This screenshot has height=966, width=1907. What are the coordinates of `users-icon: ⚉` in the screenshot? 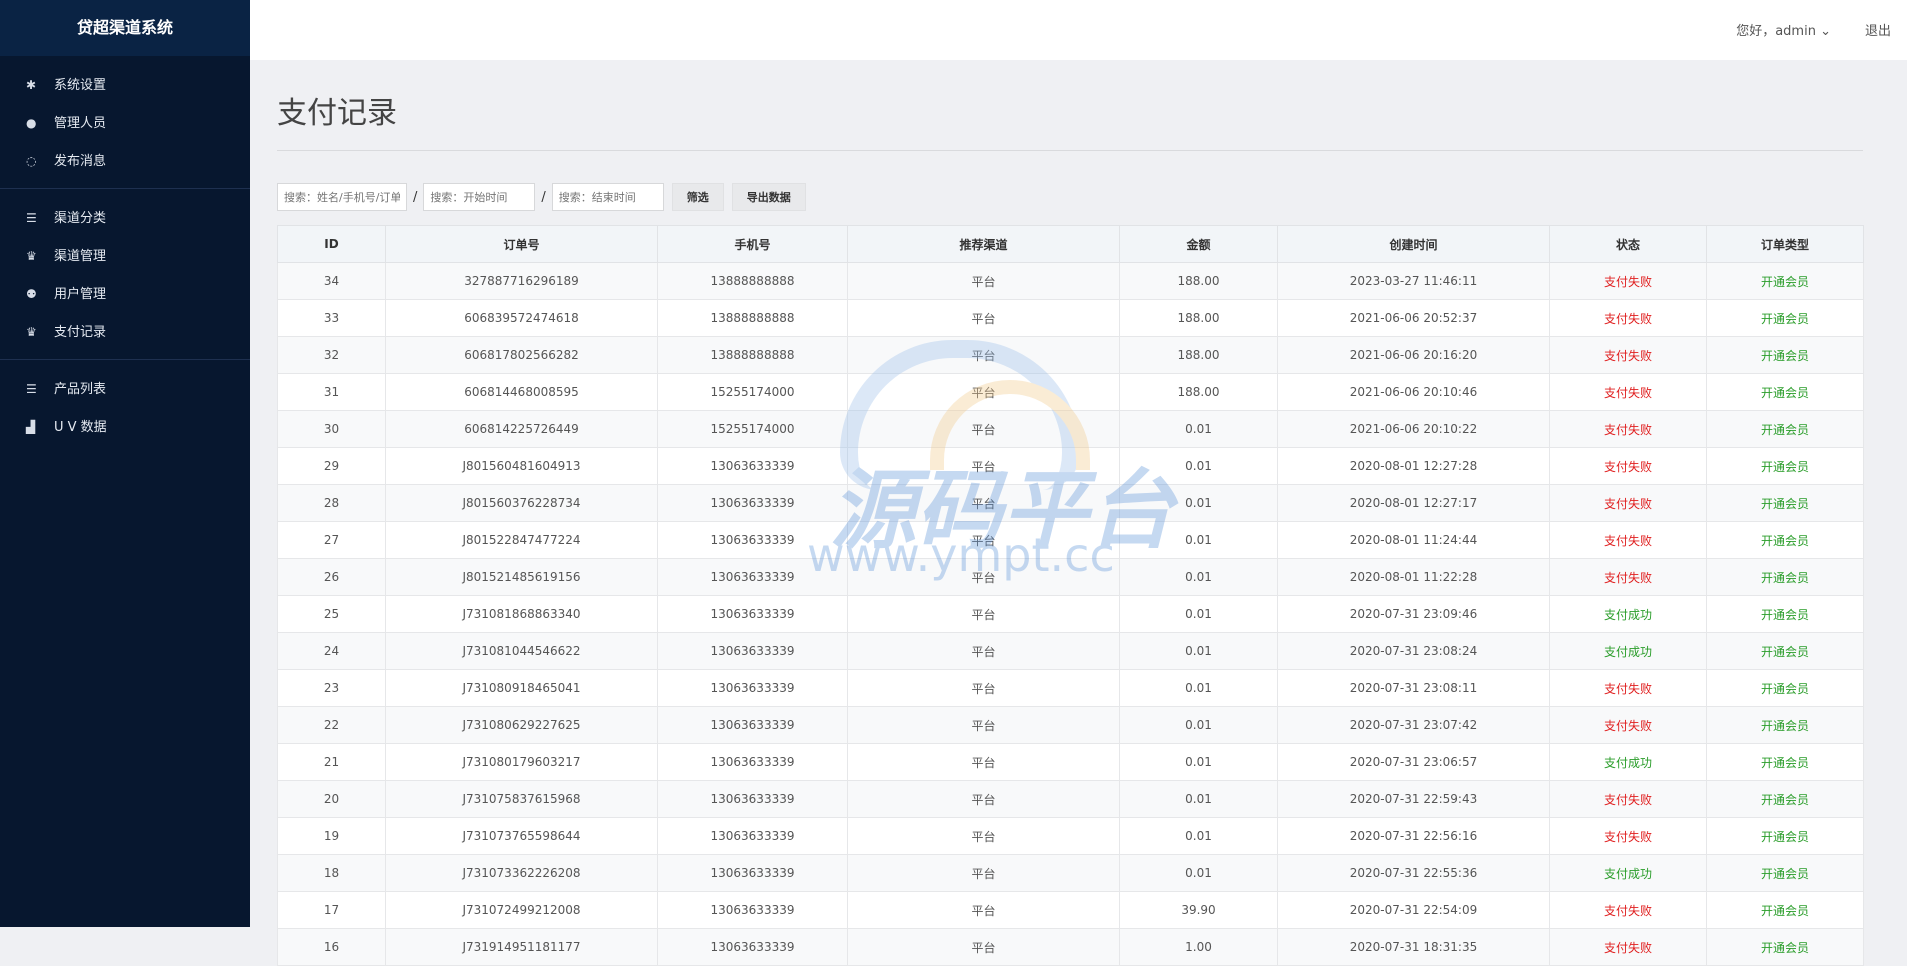 It's located at (31, 294).